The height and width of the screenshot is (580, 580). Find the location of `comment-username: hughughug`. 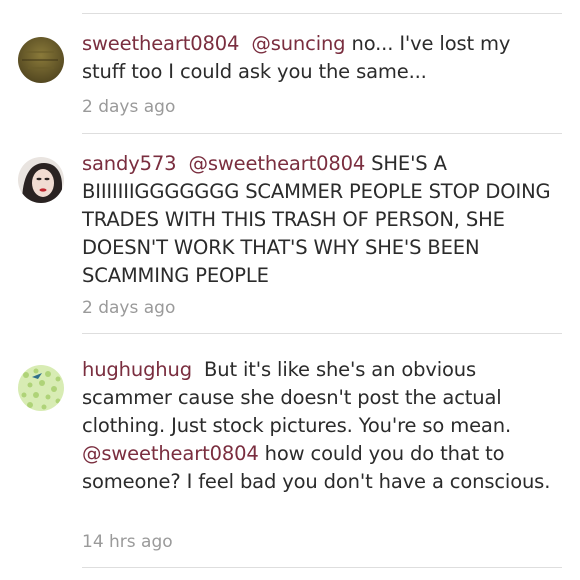

comment-username: hughughug is located at coordinates (137, 369).